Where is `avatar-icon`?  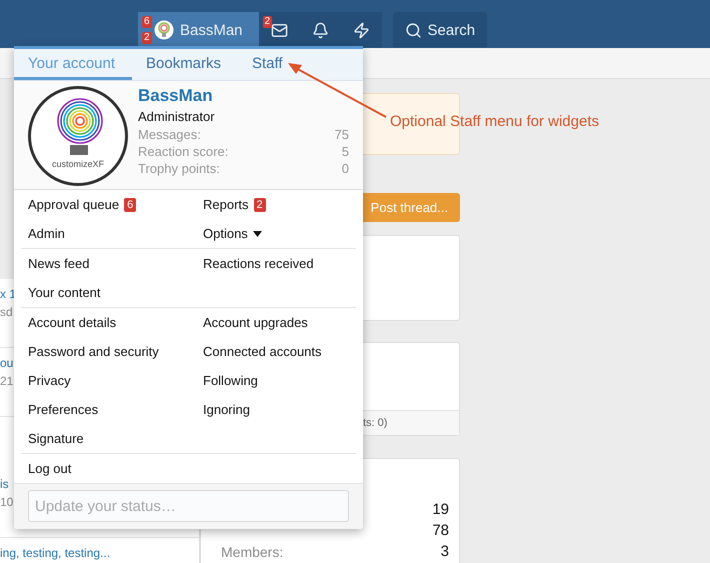
avatar-icon is located at coordinates (164, 30).